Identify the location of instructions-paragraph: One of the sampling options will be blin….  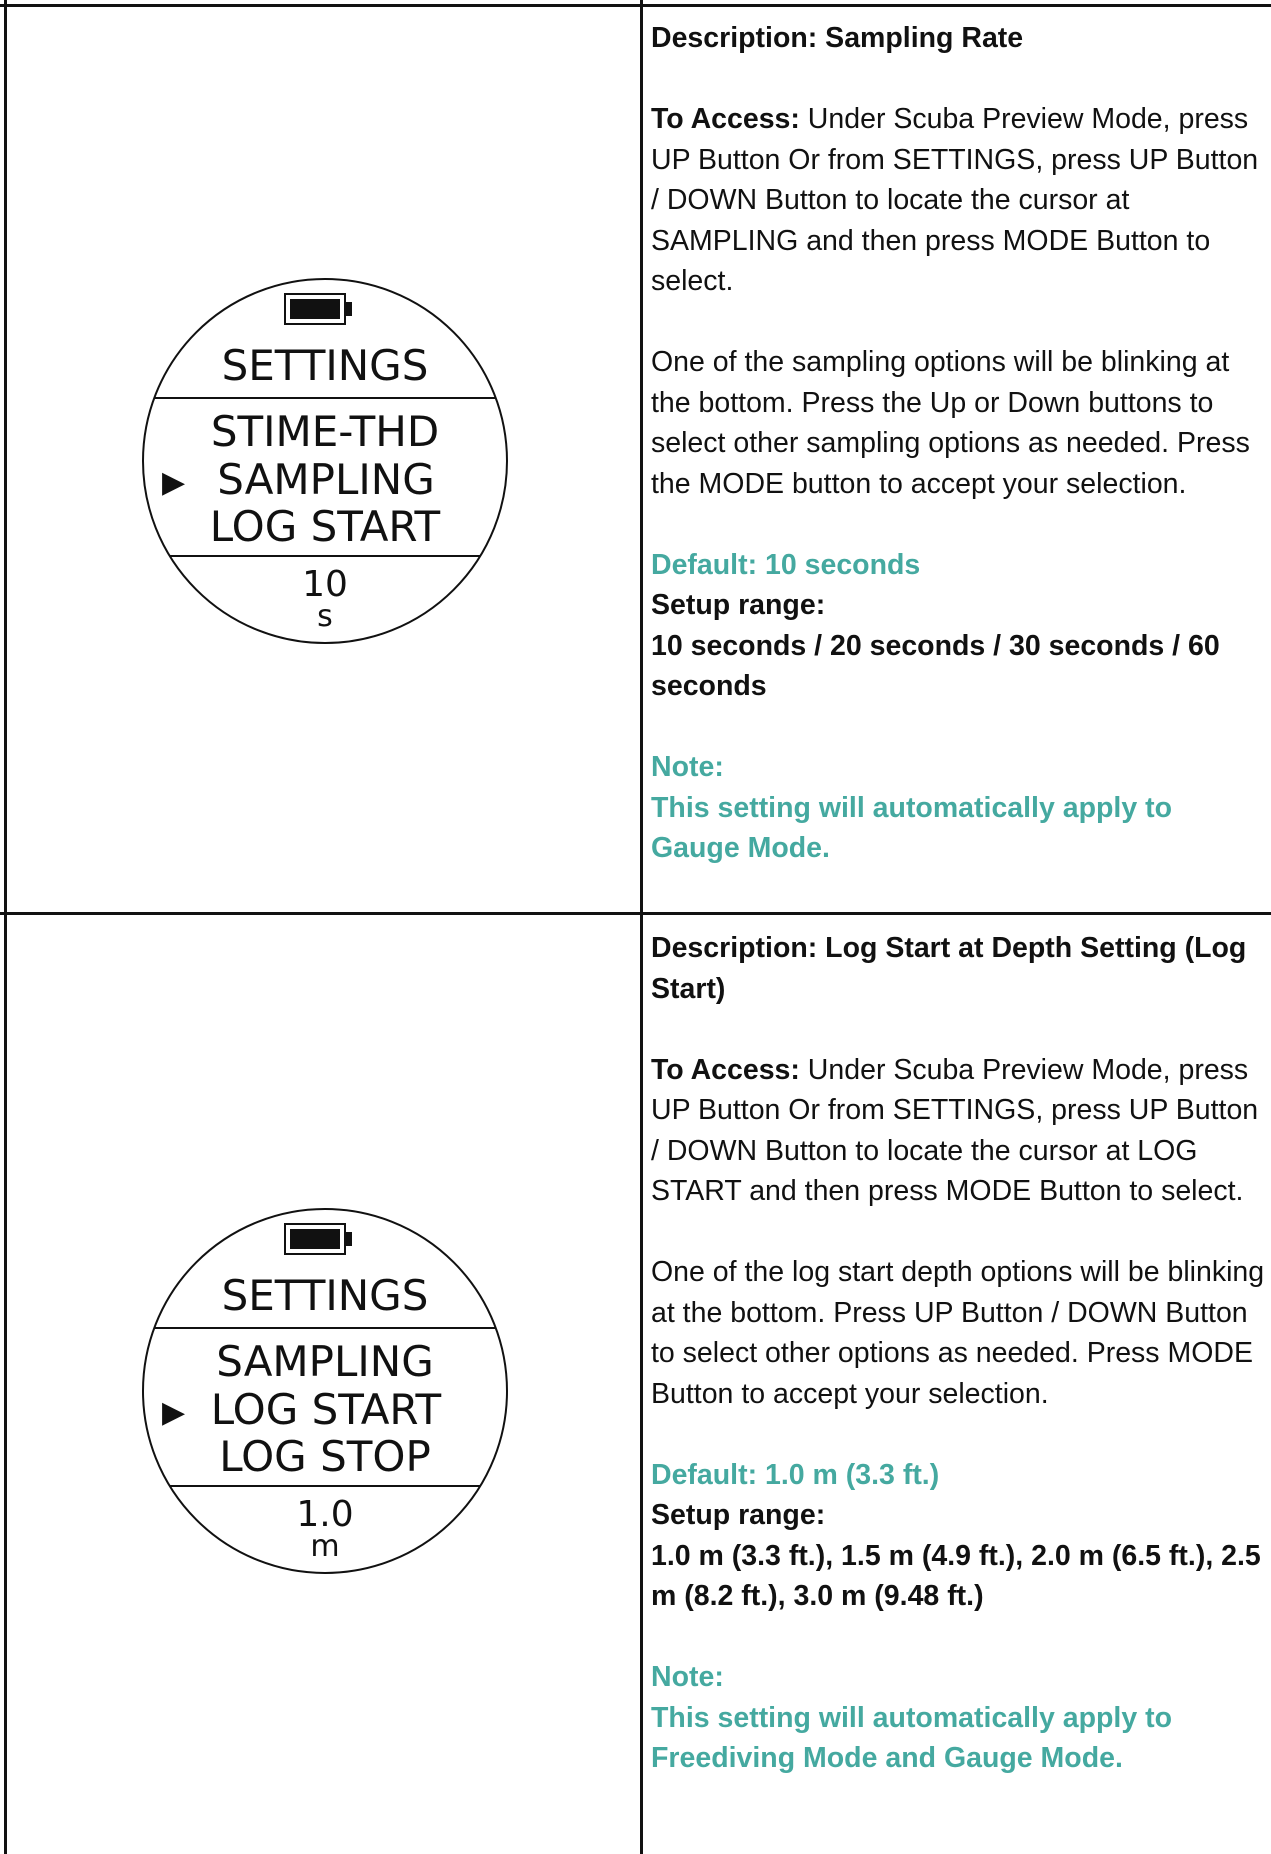
(950, 423).